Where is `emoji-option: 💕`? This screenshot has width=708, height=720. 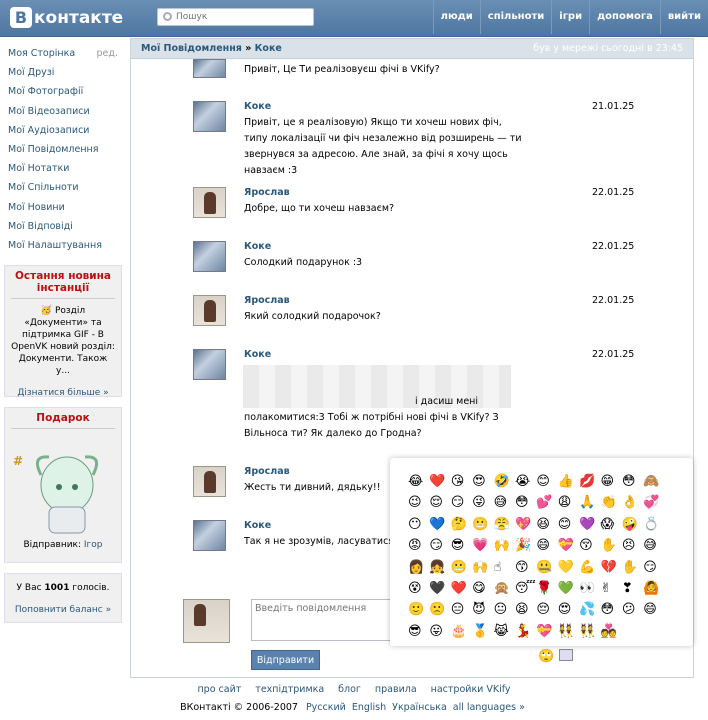
emoji-option: 💕 is located at coordinates (546, 503).